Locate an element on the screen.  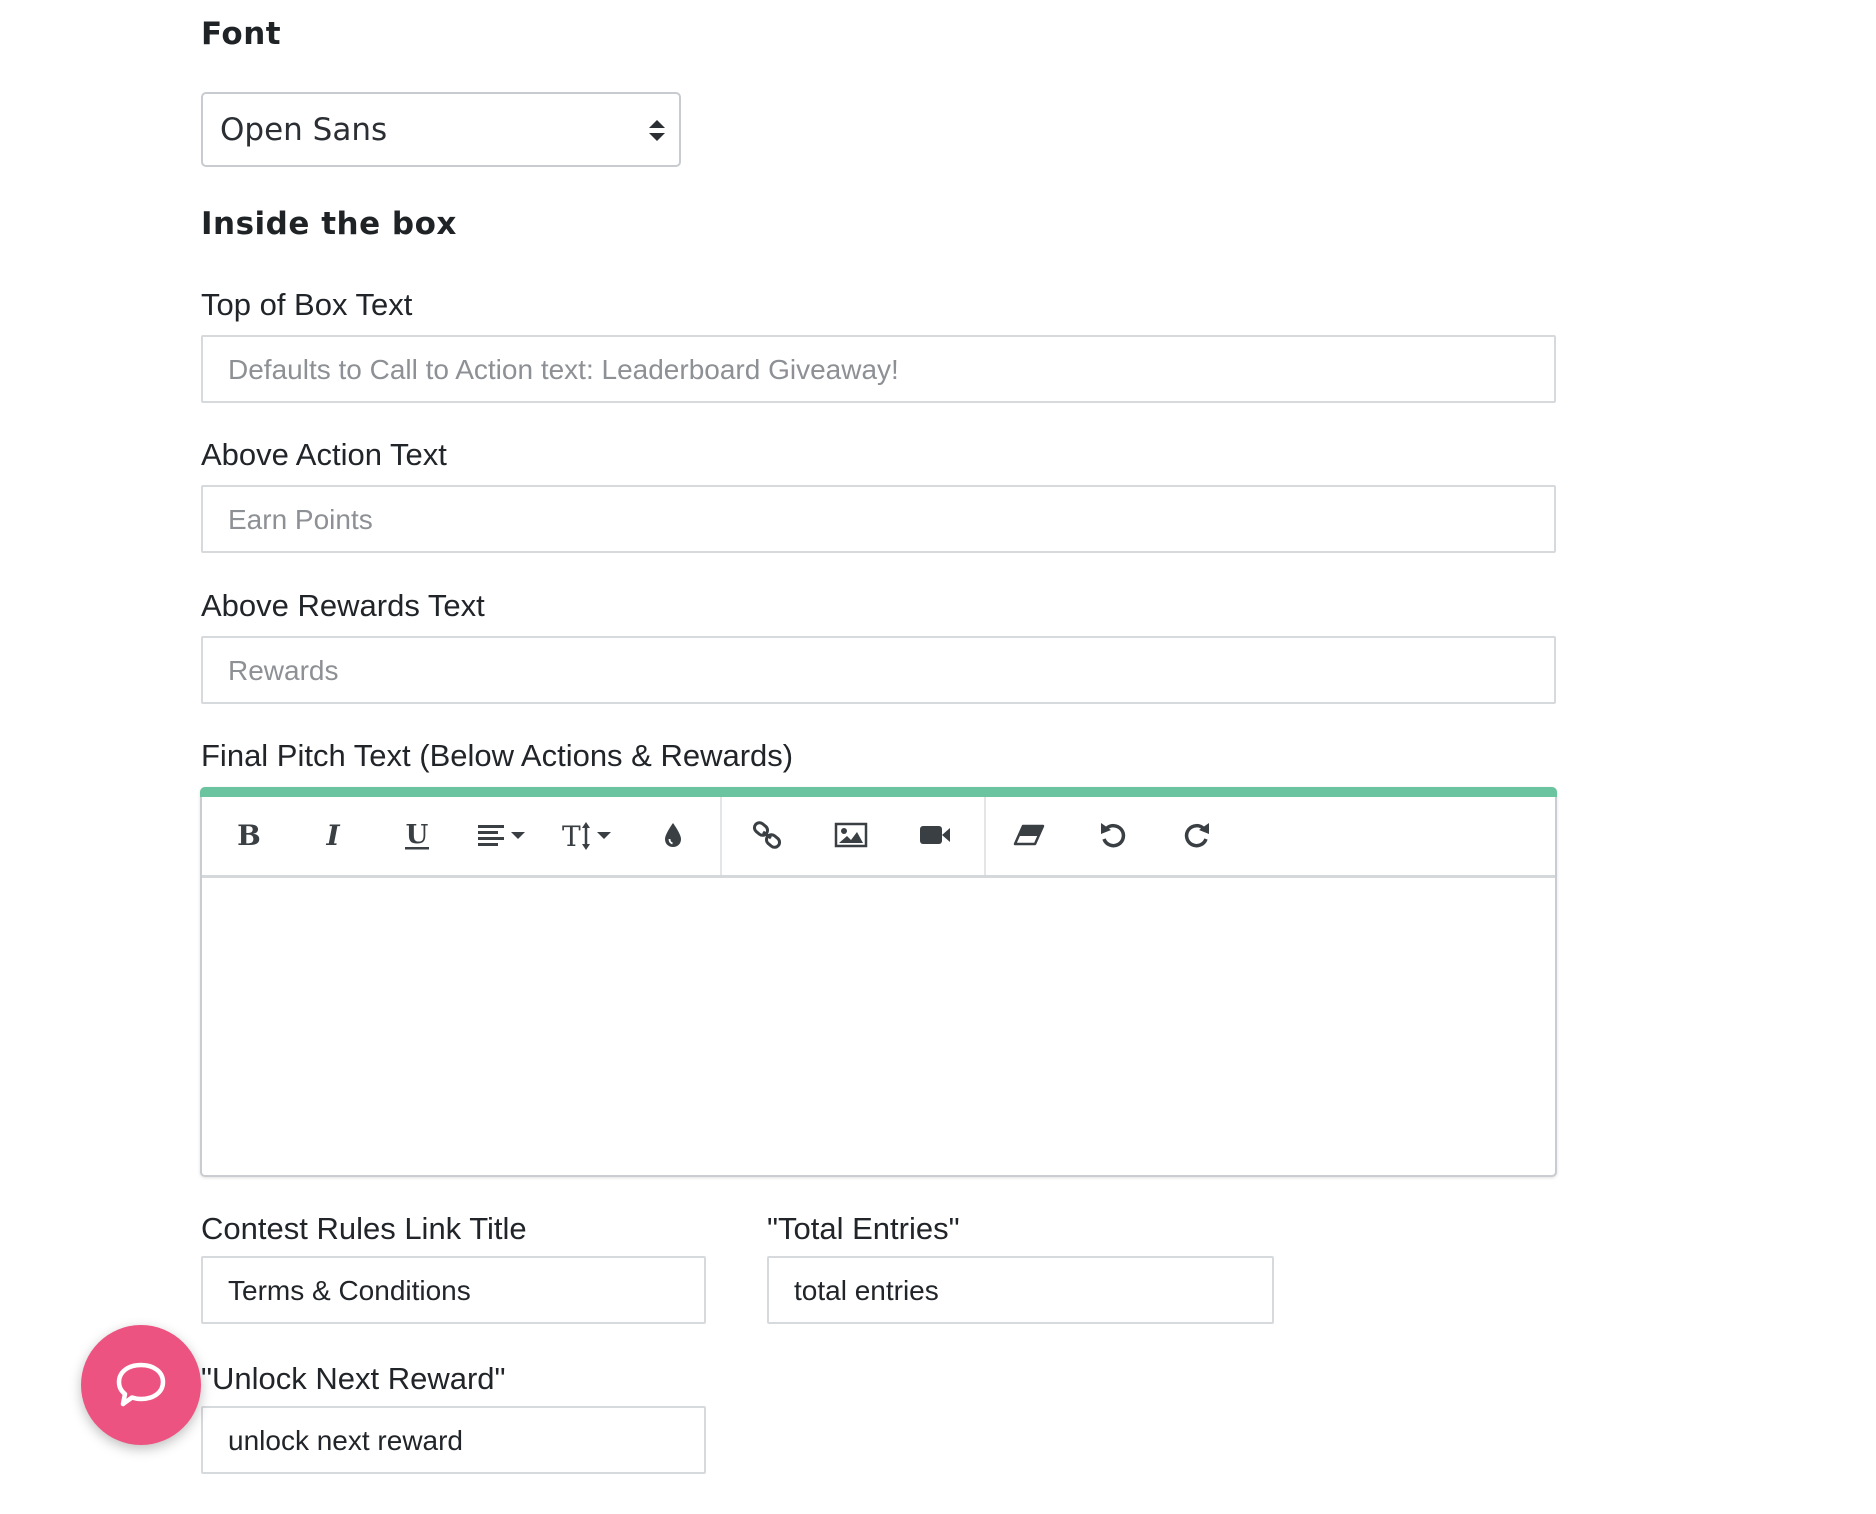
chat-button is located at coordinates (141, 1385).